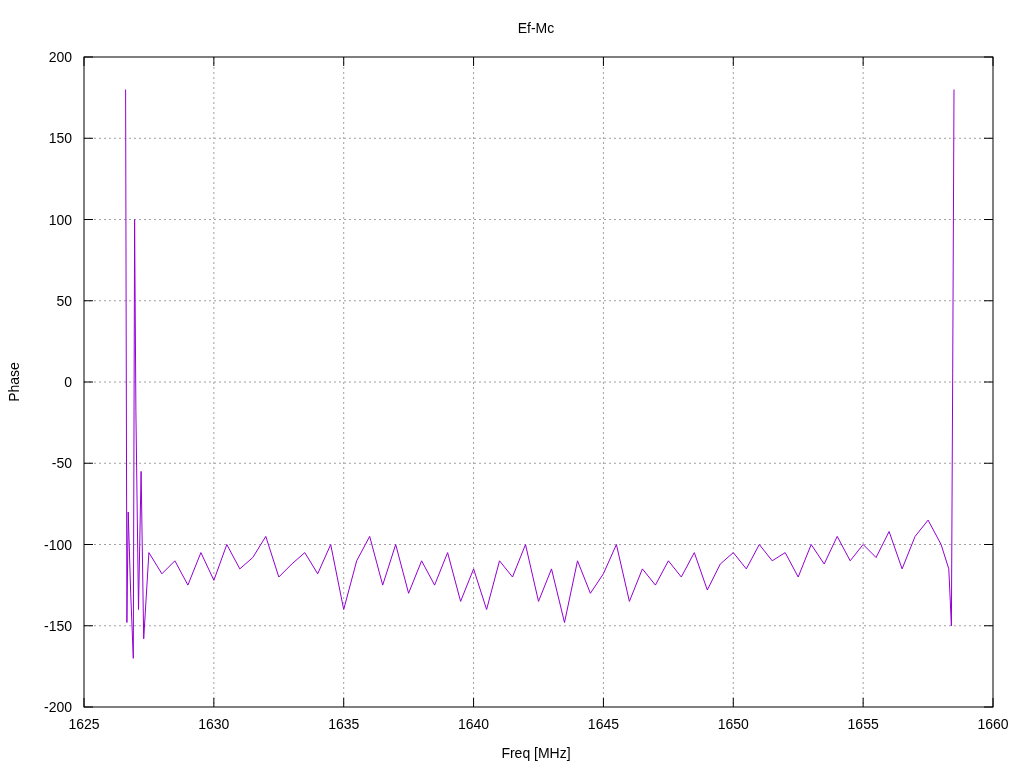 This screenshot has width=1024, height=768. What do you see at coordinates (474, 724) in the screenshot?
I see `x-tick-label: 1640` at bounding box center [474, 724].